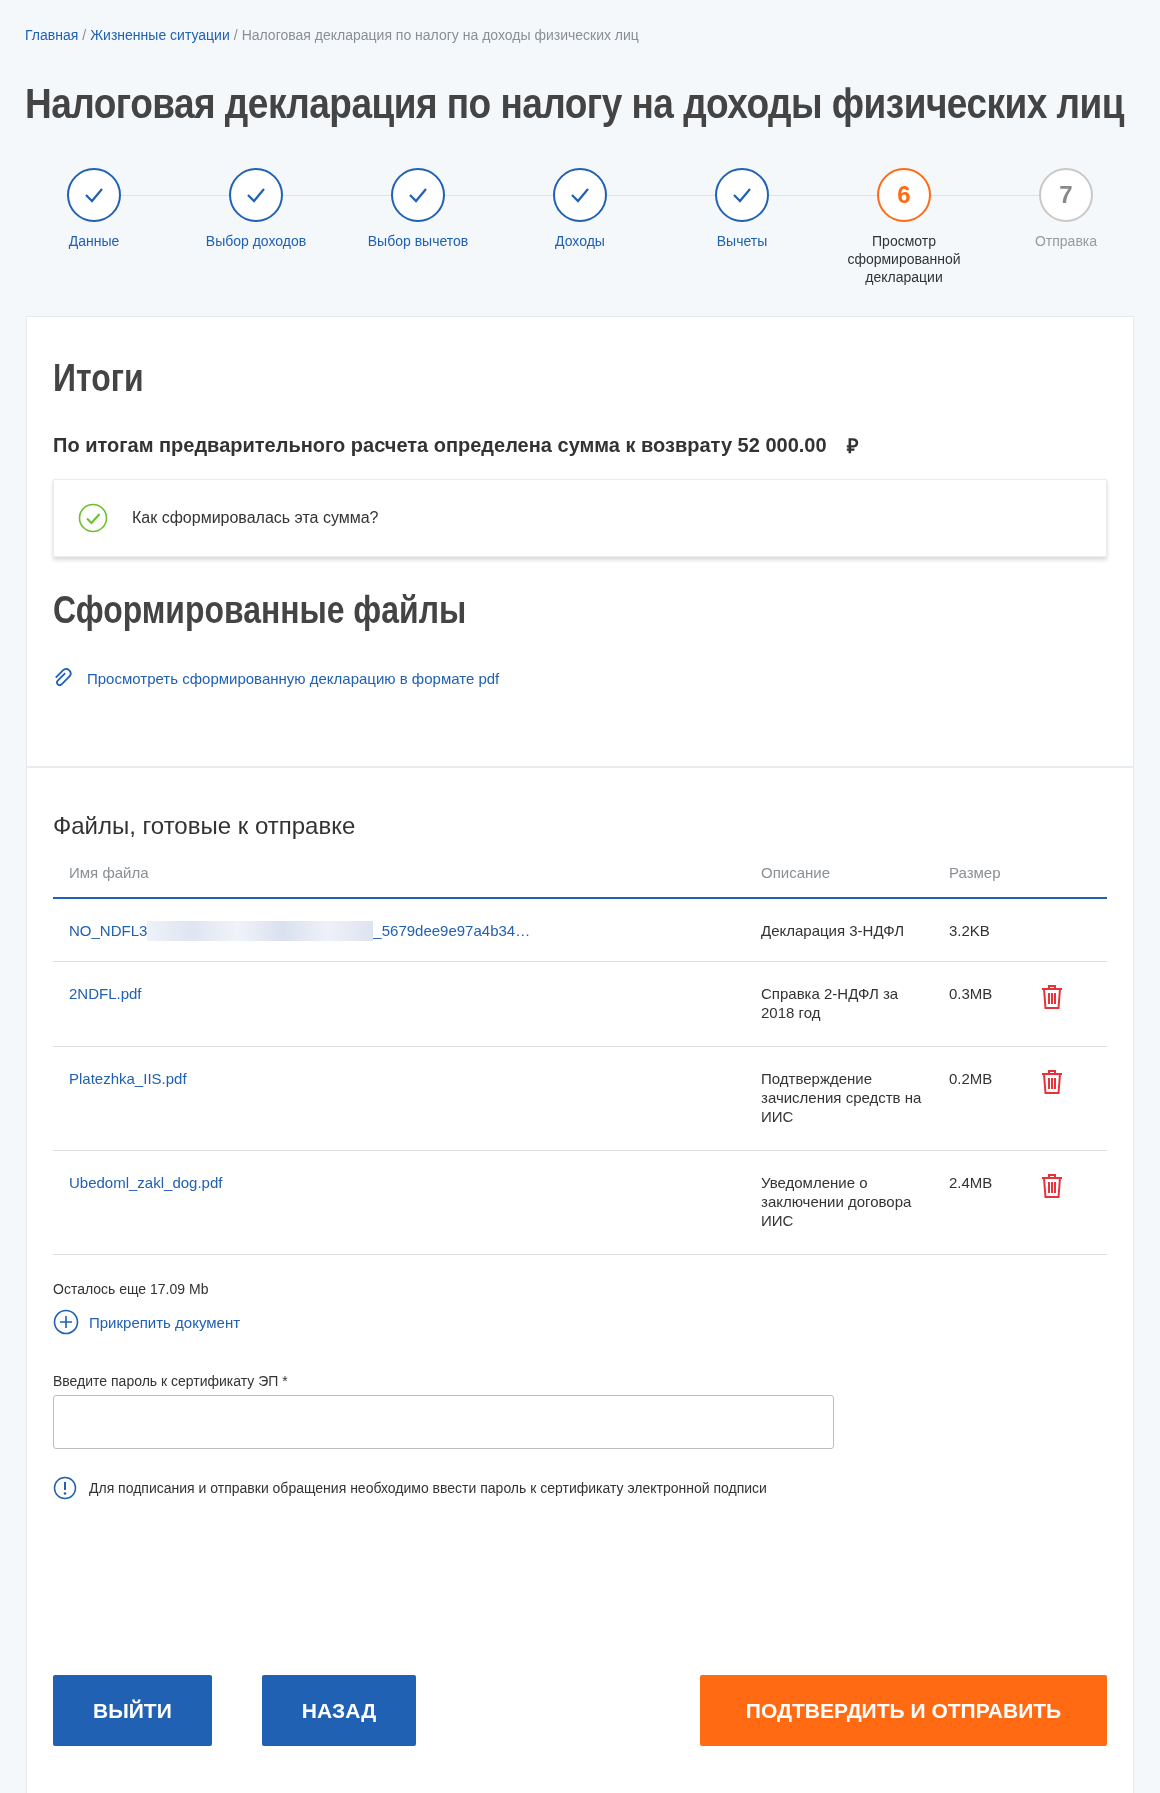 This screenshot has width=1160, height=1793. Describe the element at coordinates (93, 518) in the screenshot. I see `check-circle-icon` at that location.